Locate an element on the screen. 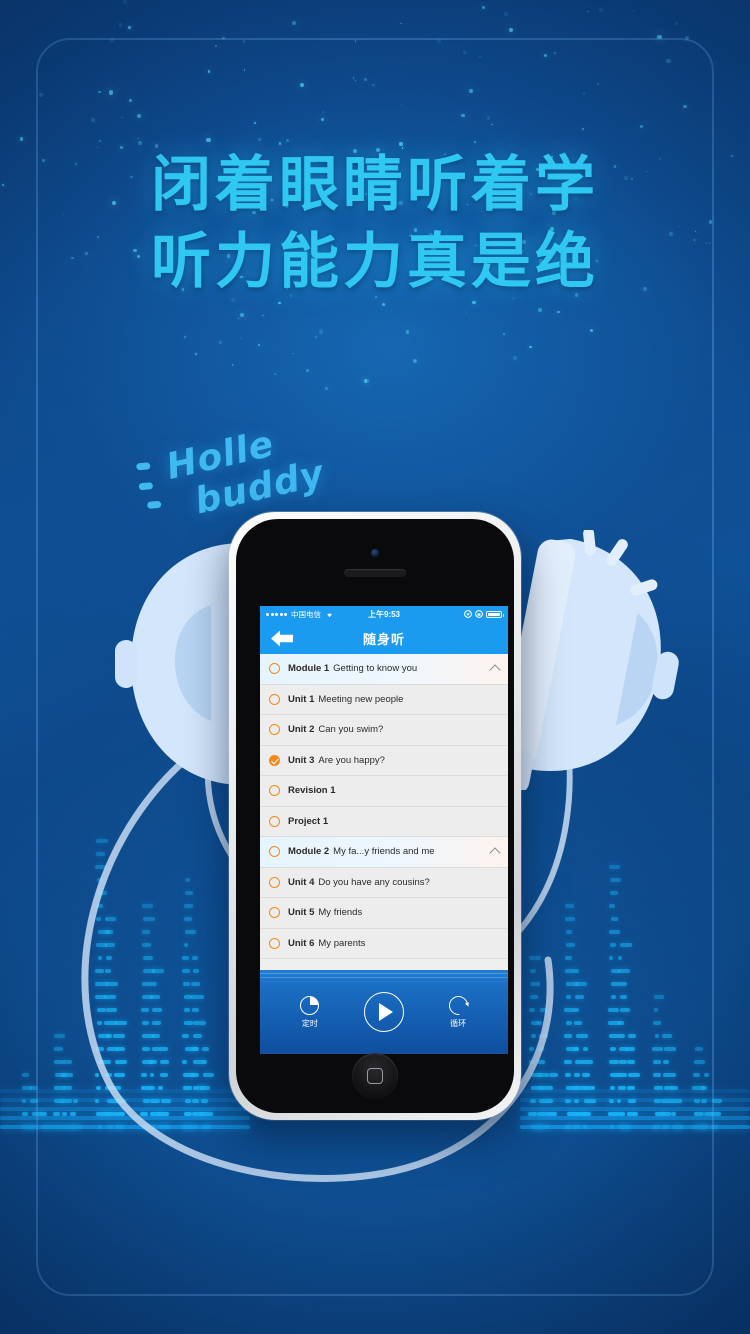  clock-icon is located at coordinates (310, 1005).